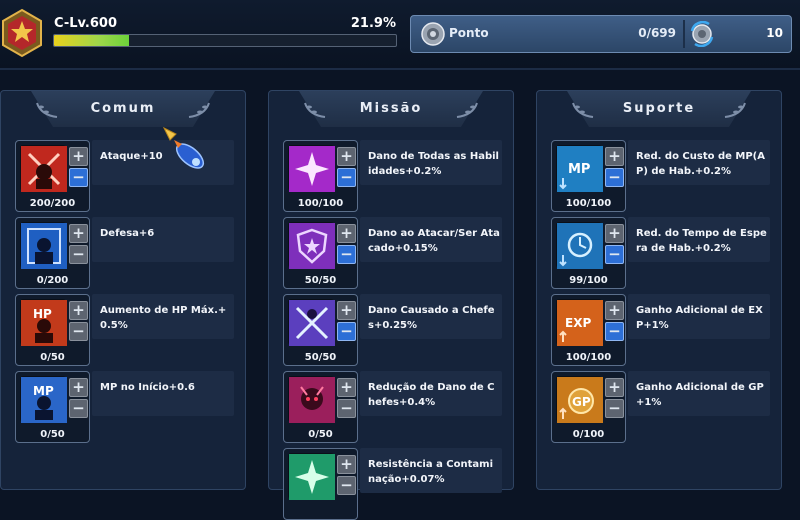  I want to click on skill-description: Red. do Custo de MP(AP) de Hab.+0.2%, so click(700, 164).